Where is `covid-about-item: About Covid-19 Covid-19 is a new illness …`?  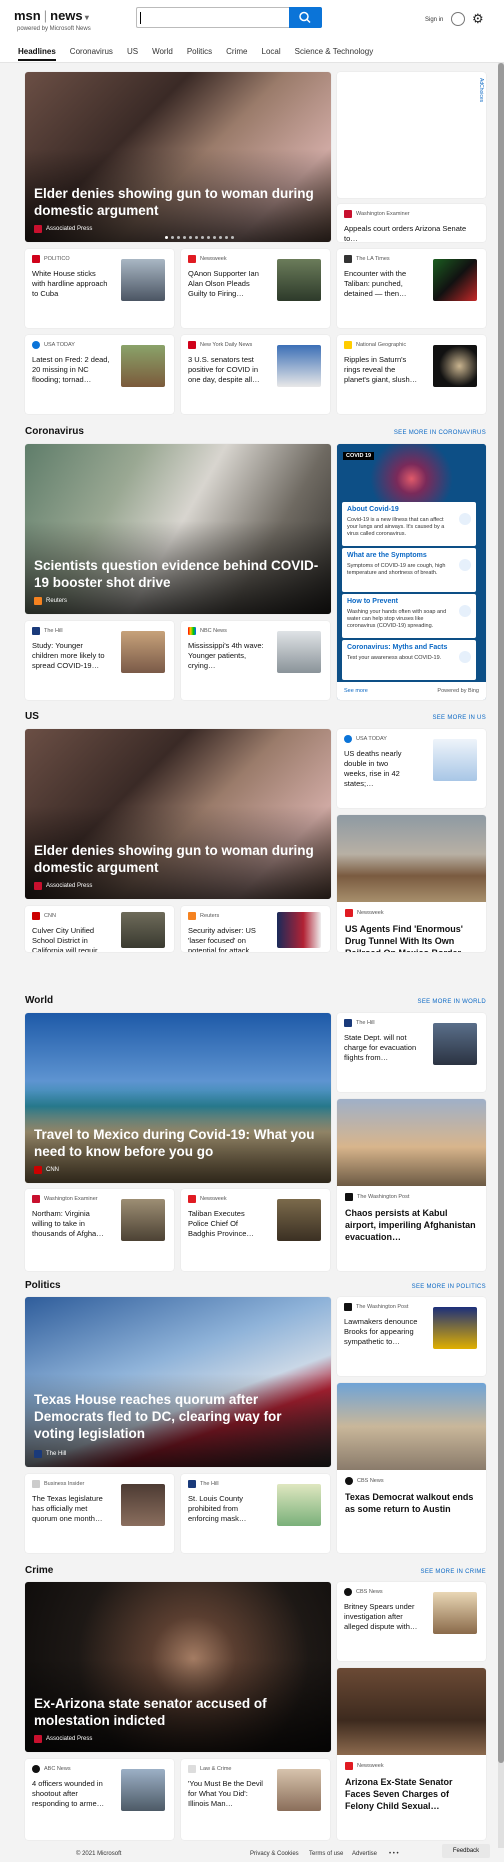 covid-about-item: About Covid-19 Covid-19 is a new illness … is located at coordinates (409, 524).